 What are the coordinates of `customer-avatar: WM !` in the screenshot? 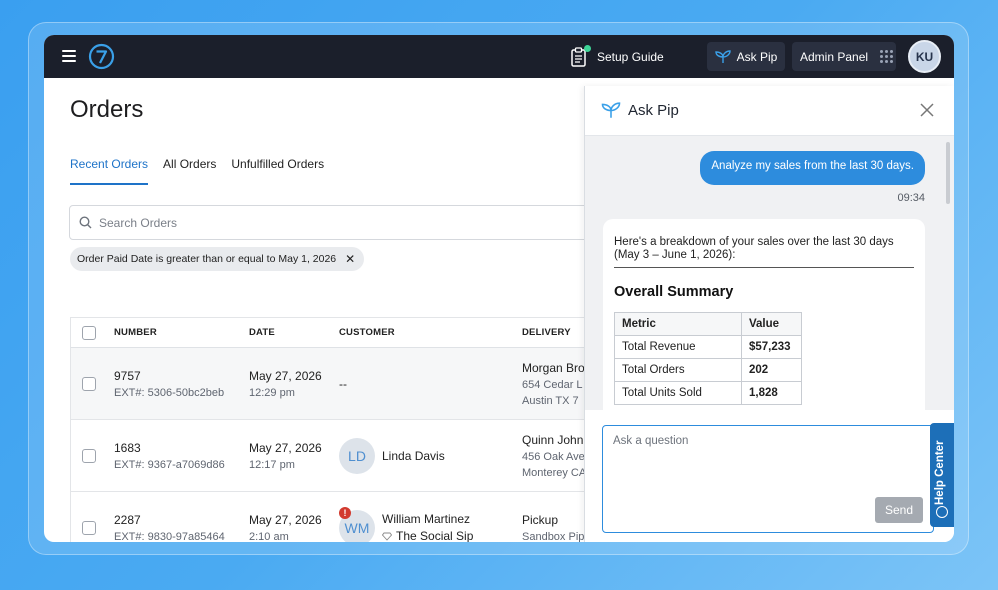 It's located at (357, 524).